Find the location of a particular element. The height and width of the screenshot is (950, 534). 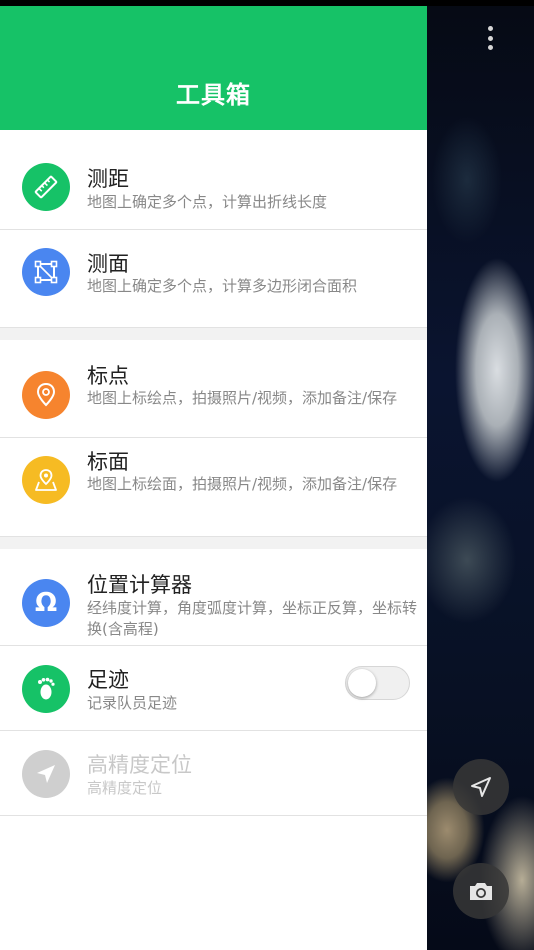

tool-title: 测面 is located at coordinates (108, 264).